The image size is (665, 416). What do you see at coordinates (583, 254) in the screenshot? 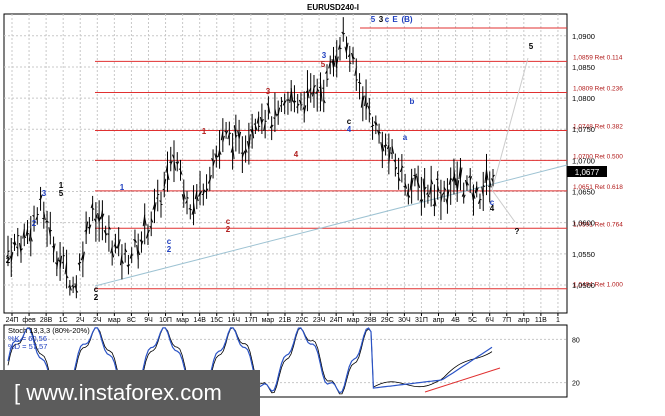
I see `y-tick-label: 1,0550` at bounding box center [583, 254].